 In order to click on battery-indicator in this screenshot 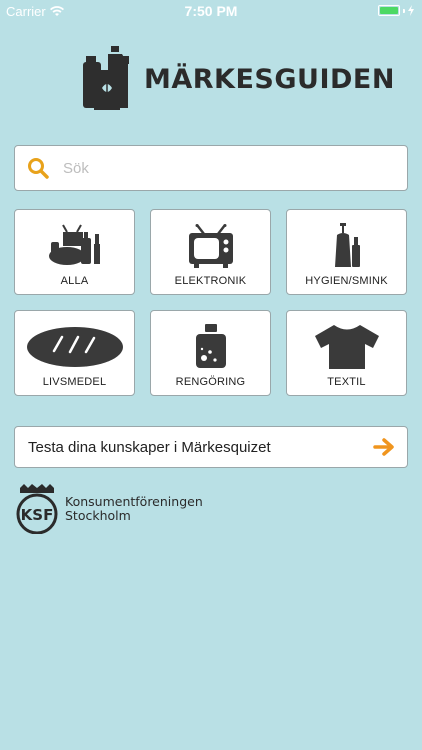, I will do `click(396, 10)`.